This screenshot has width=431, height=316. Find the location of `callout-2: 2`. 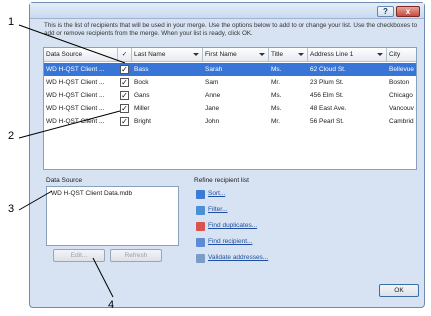

callout-2: 2 is located at coordinates (11, 136).